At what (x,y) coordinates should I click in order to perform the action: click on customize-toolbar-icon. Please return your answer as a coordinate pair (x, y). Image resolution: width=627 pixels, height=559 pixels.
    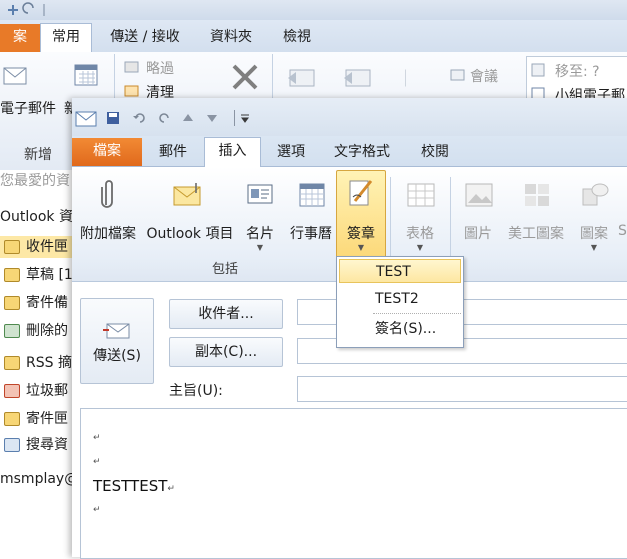
    Looking at the image, I should click on (245, 119).